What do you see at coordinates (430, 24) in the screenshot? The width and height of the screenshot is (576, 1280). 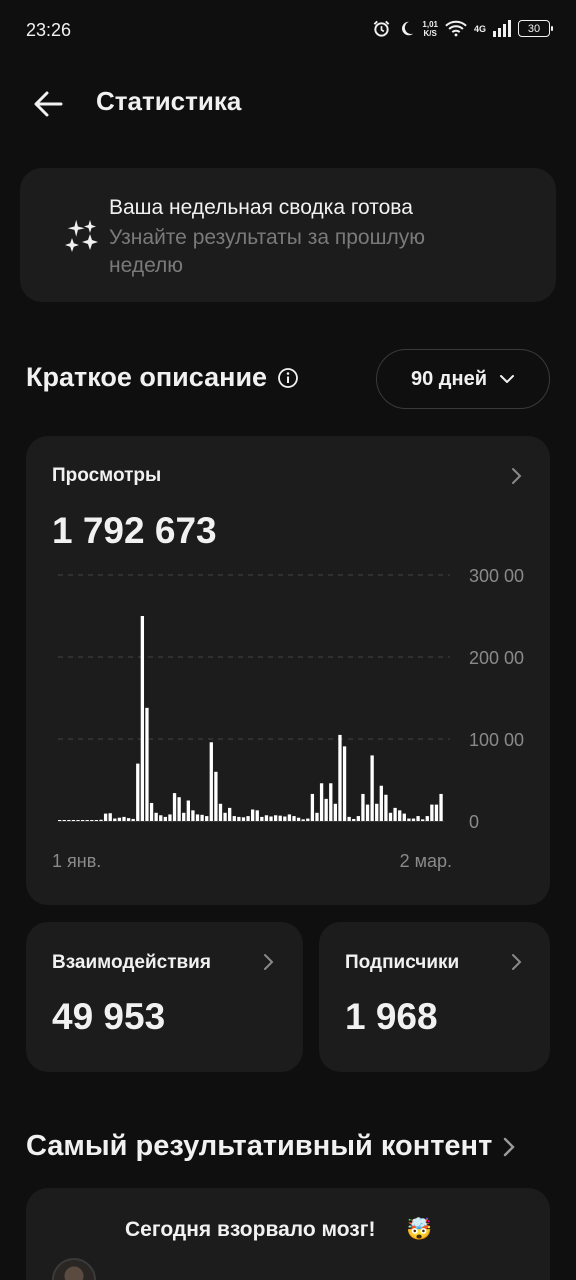 I see `net-speed-value: 1,01` at bounding box center [430, 24].